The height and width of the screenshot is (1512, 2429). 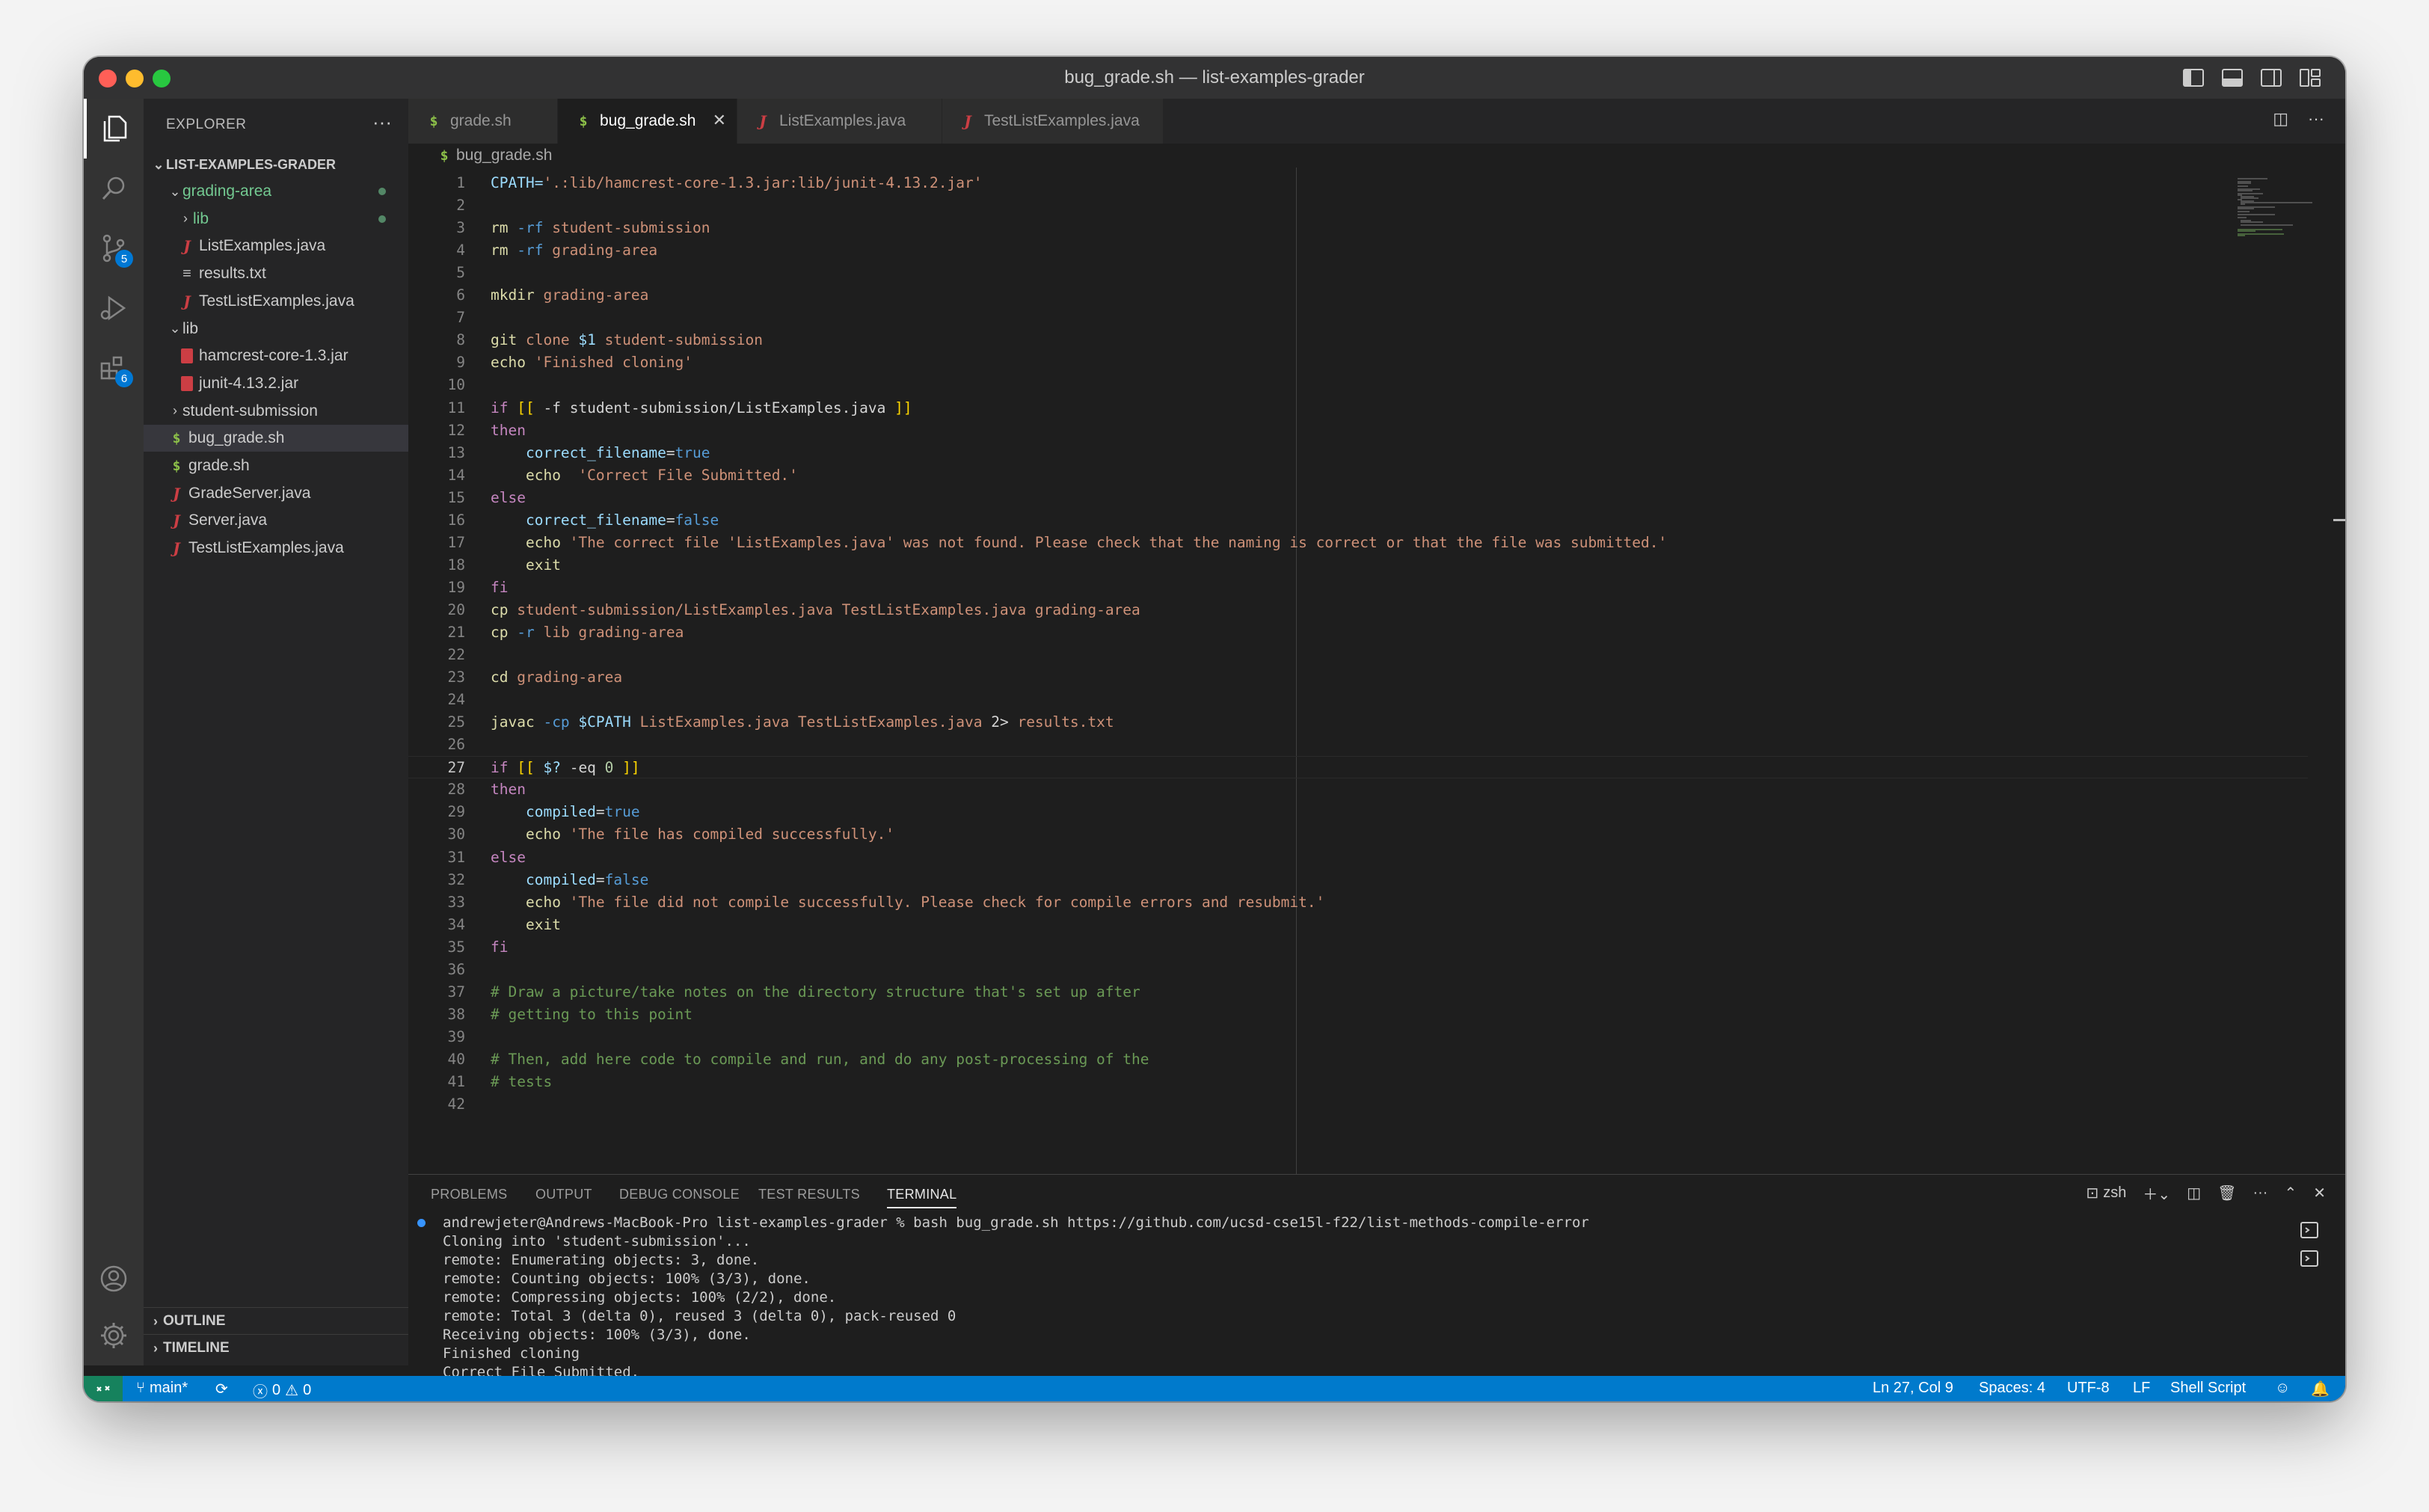 I want to click on panel-tab: PROBLEMS, so click(x=469, y=1194).